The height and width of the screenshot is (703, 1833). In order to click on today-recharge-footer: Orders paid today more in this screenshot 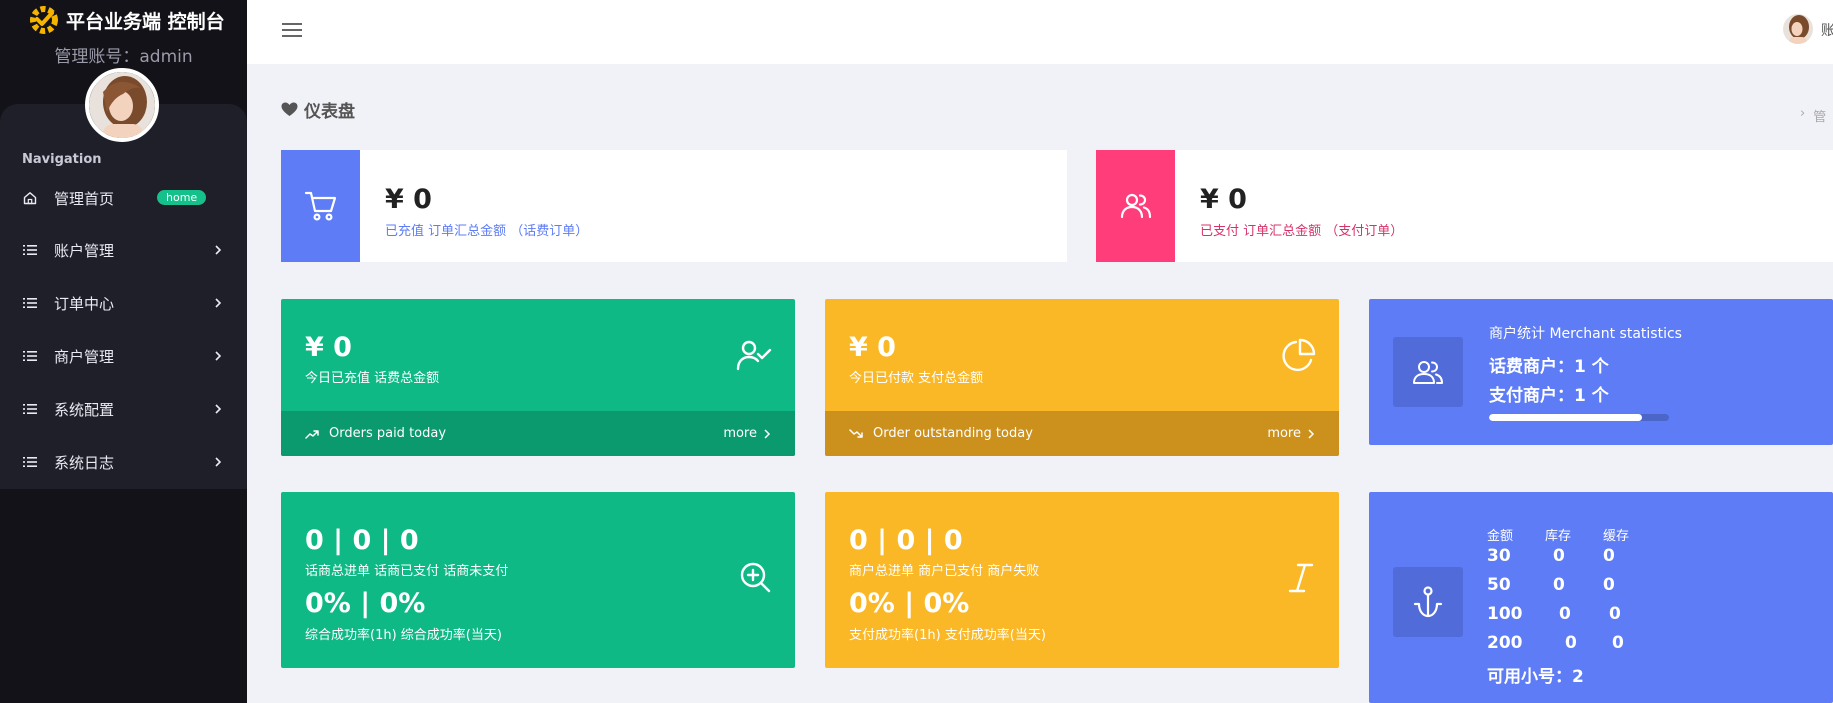, I will do `click(538, 433)`.